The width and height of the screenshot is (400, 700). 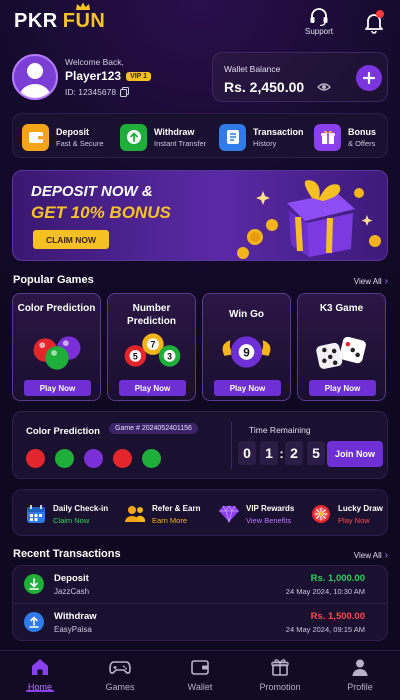 I want to click on view-all-label: View All, so click(x=367, y=281).